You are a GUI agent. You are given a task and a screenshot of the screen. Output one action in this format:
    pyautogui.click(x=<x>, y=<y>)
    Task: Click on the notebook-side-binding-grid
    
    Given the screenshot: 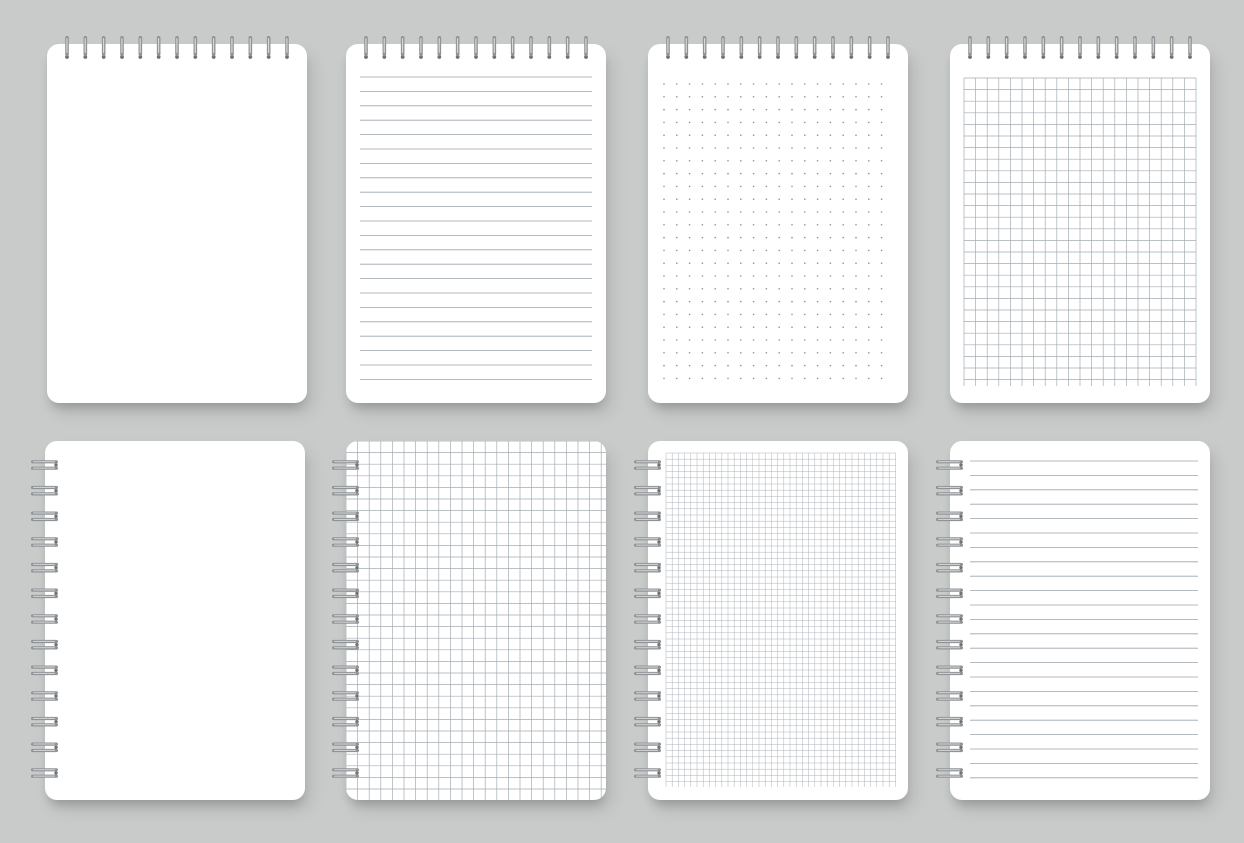 What is the action you would take?
    pyautogui.click(x=469, y=620)
    